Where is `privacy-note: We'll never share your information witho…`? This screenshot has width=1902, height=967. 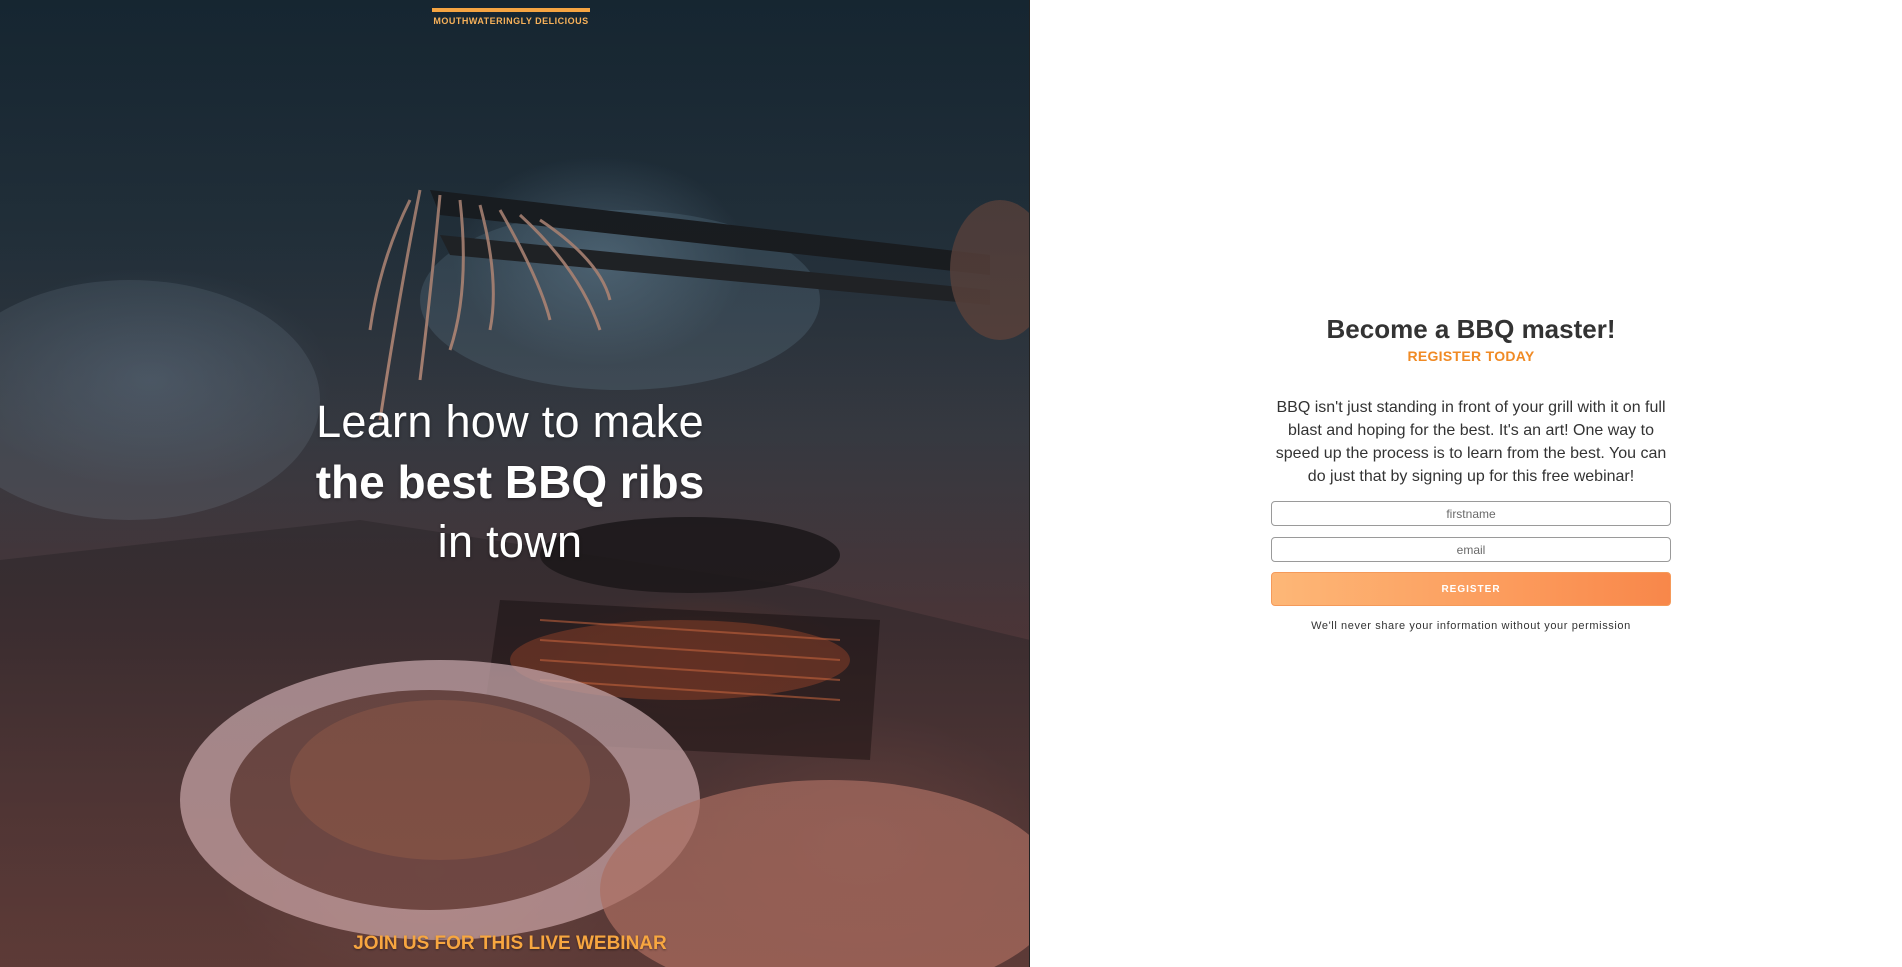 privacy-note: We'll never share your information witho… is located at coordinates (1471, 626).